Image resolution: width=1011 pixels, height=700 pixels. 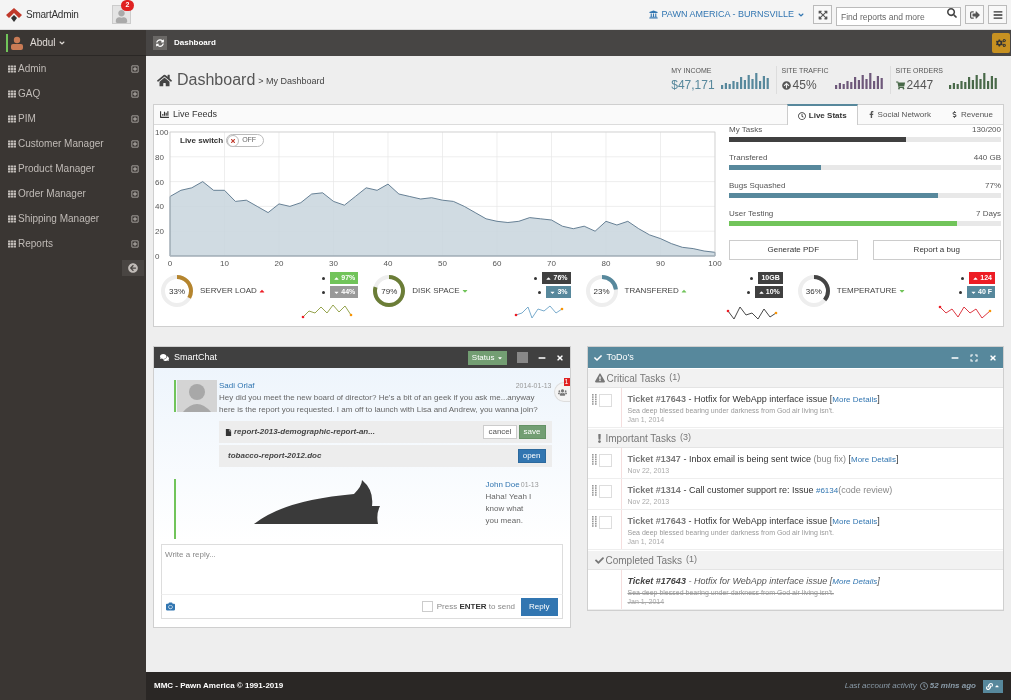 I want to click on task-value: 7 Days, so click(x=988, y=214).